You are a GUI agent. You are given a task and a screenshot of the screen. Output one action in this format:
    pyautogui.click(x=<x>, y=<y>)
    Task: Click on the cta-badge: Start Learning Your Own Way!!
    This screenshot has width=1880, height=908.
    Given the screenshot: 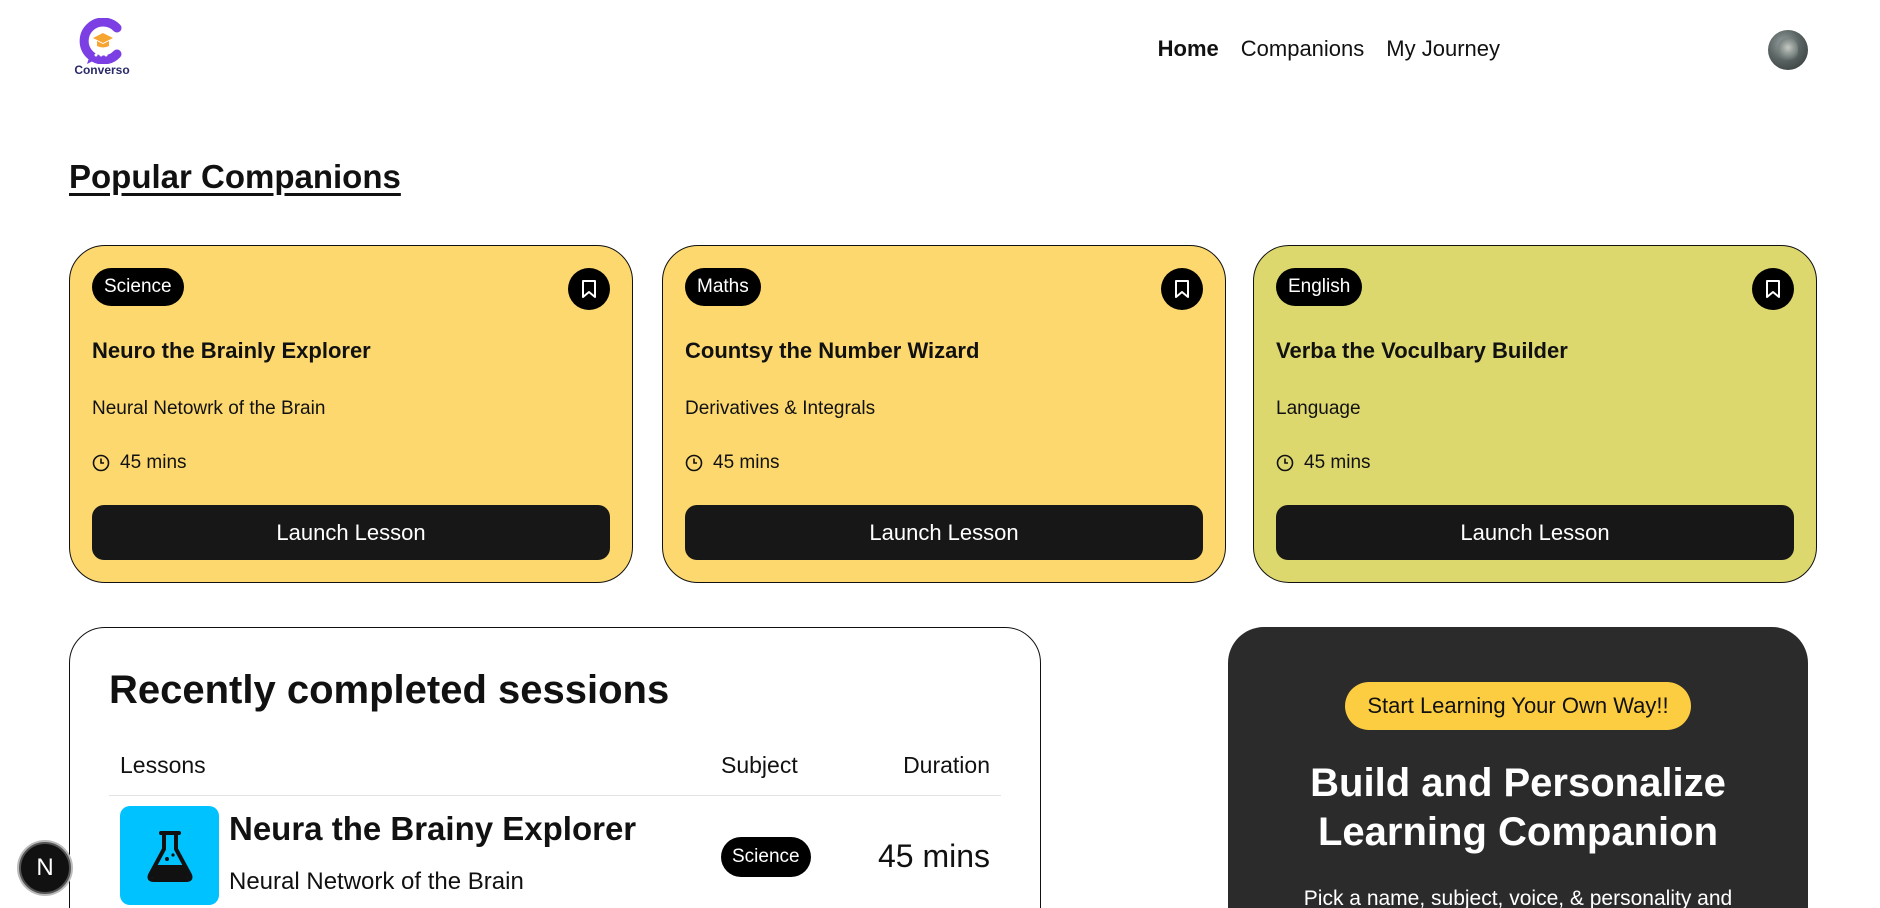 What is the action you would take?
    pyautogui.click(x=1518, y=706)
    